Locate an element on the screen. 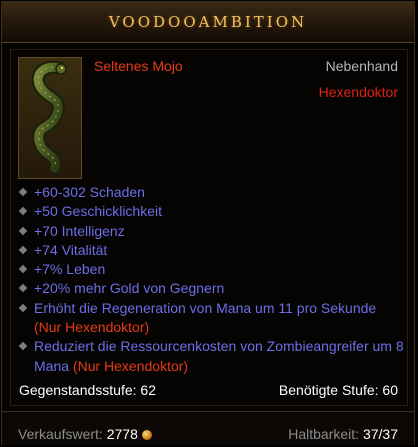 Image resolution: width=418 pixels, height=447 pixels. sell-value: Verkaufswert: 2778 is located at coordinates (85, 434).